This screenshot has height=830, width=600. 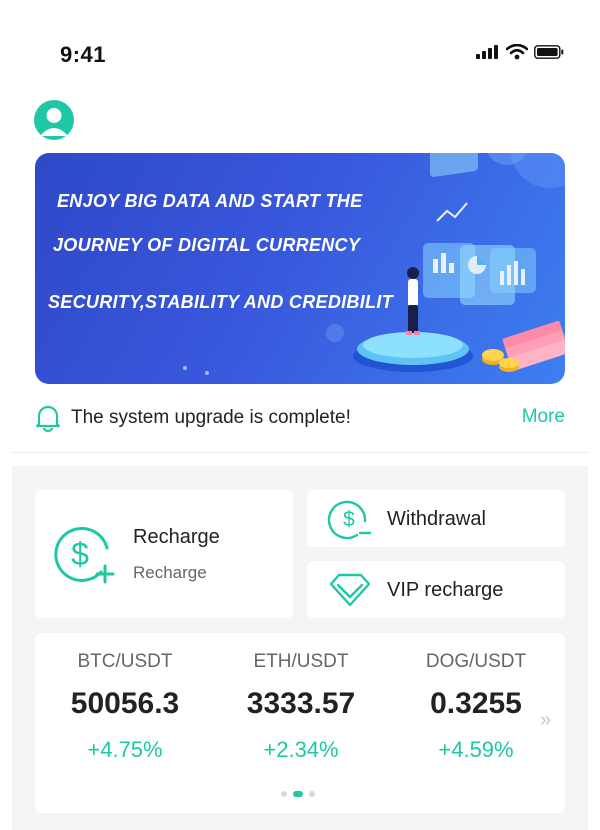 I want to click on system-notice: The system upgrade is complete! More, so click(x=300, y=418).